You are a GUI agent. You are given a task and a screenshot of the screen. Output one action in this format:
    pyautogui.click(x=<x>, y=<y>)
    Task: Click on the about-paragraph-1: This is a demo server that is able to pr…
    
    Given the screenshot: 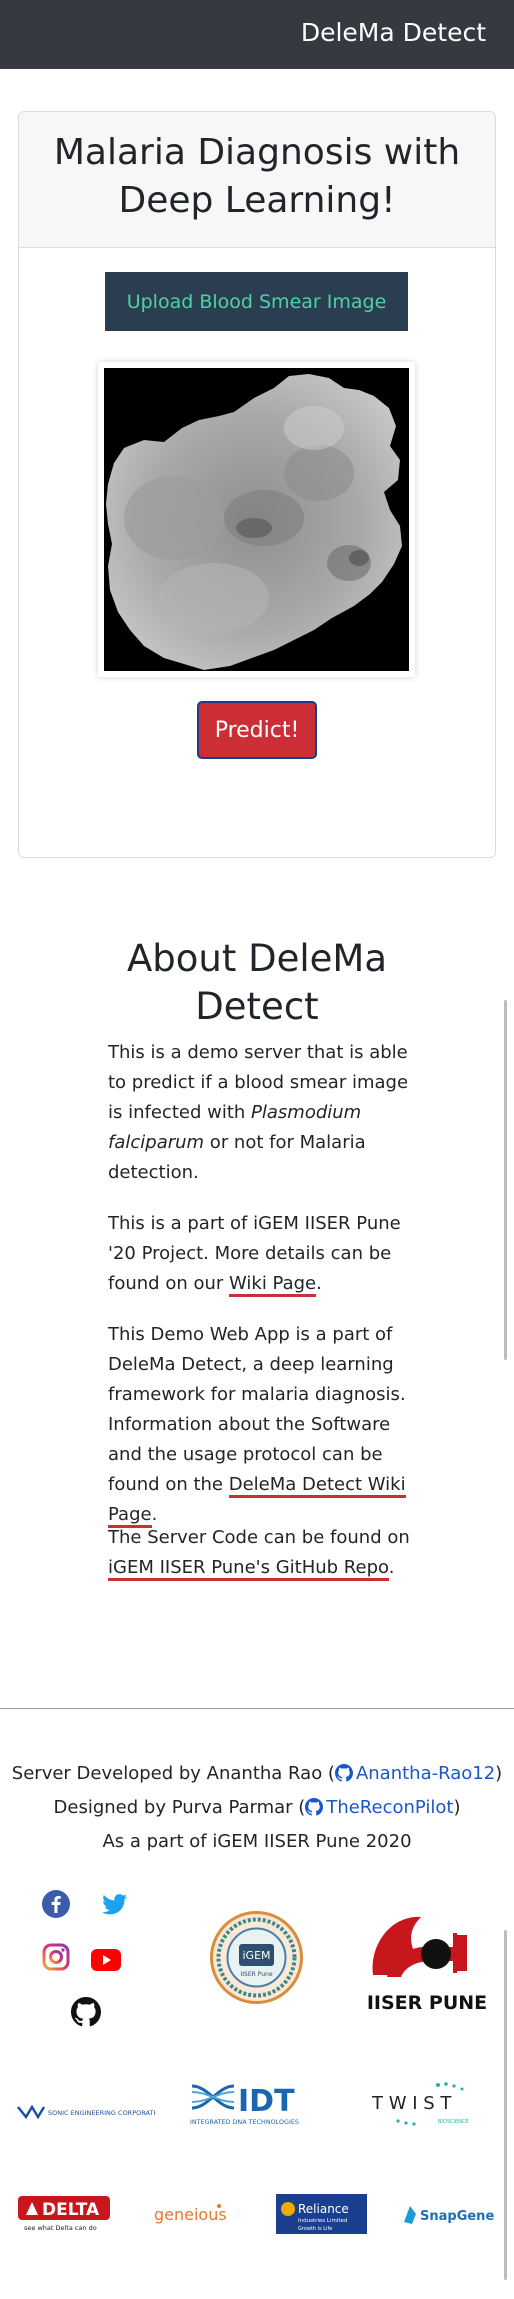 What is the action you would take?
    pyautogui.click(x=258, y=1112)
    